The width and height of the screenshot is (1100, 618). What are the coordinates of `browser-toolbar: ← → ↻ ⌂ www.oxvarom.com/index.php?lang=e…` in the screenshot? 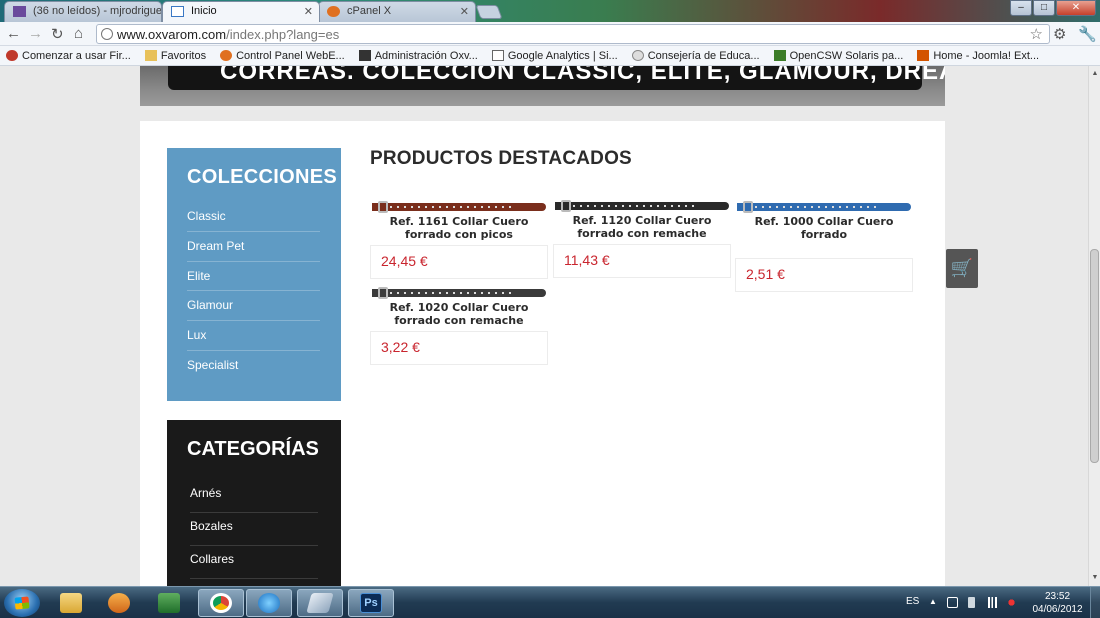 It's located at (550, 34).